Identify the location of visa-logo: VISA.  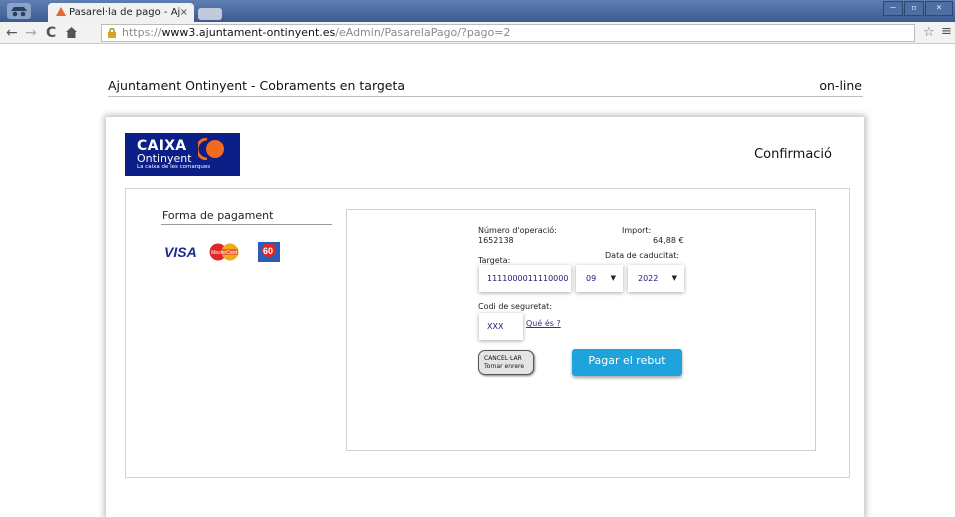
(180, 252).